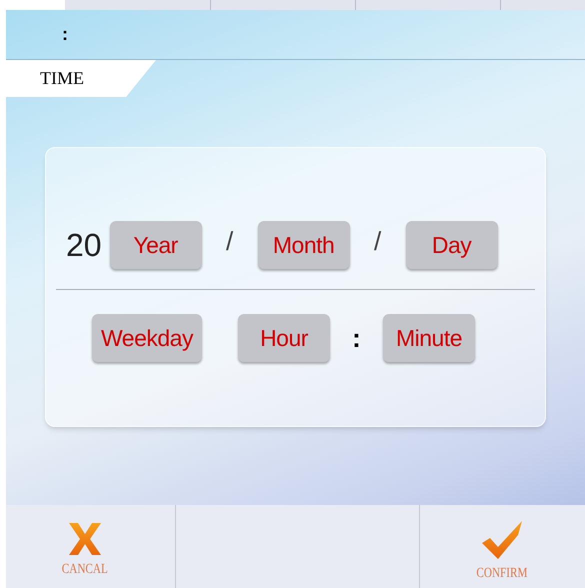 Image resolution: width=585 pixels, height=588 pixels. Describe the element at coordinates (502, 541) in the screenshot. I see `checkmark-icon` at that location.